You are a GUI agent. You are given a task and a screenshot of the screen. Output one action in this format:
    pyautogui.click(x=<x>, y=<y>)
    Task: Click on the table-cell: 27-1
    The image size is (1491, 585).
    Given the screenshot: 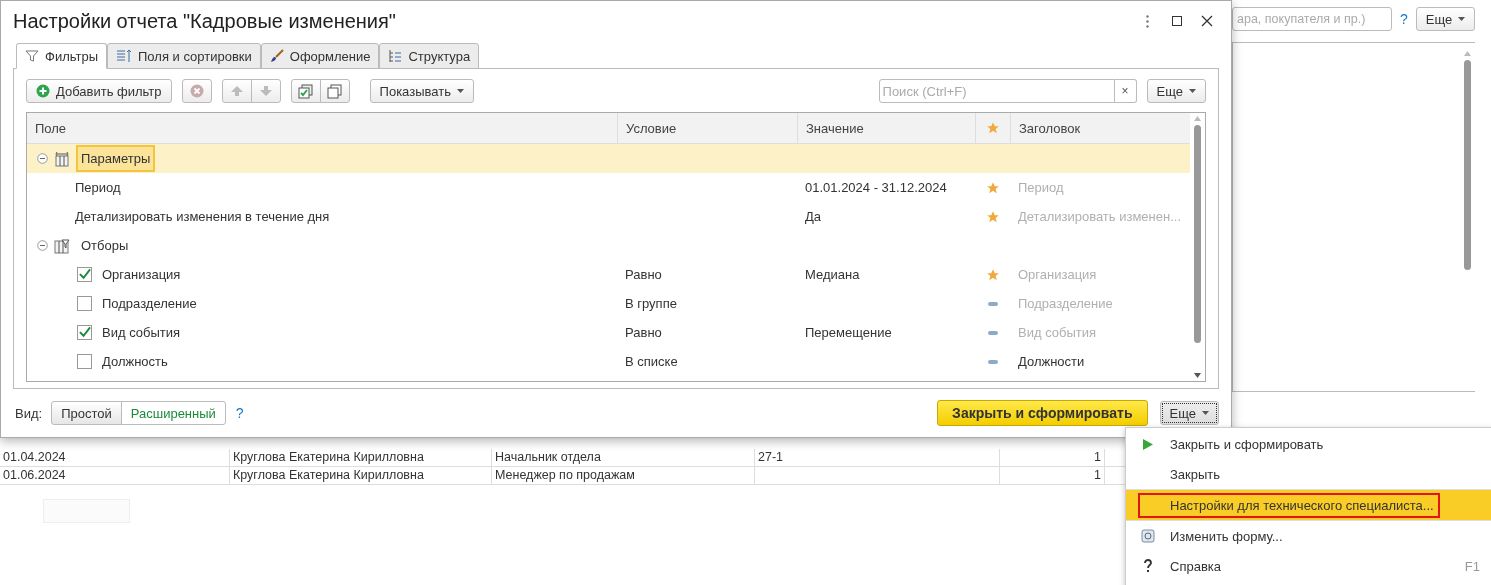 What is the action you would take?
    pyautogui.click(x=877, y=457)
    